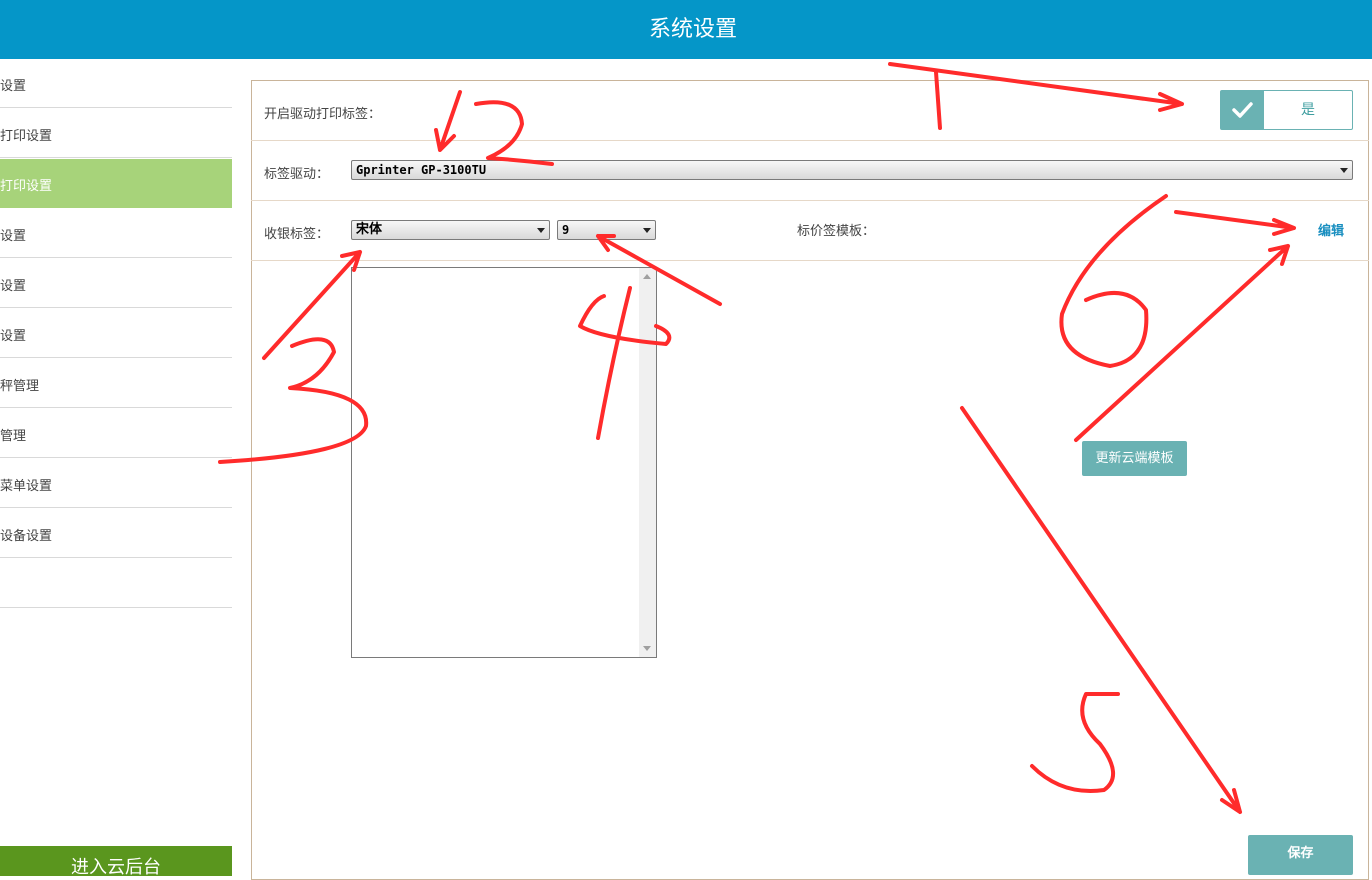 Image resolution: width=1372 pixels, height=880 pixels. I want to click on sidebar-item-menu: 菜单设置, so click(116, 483).